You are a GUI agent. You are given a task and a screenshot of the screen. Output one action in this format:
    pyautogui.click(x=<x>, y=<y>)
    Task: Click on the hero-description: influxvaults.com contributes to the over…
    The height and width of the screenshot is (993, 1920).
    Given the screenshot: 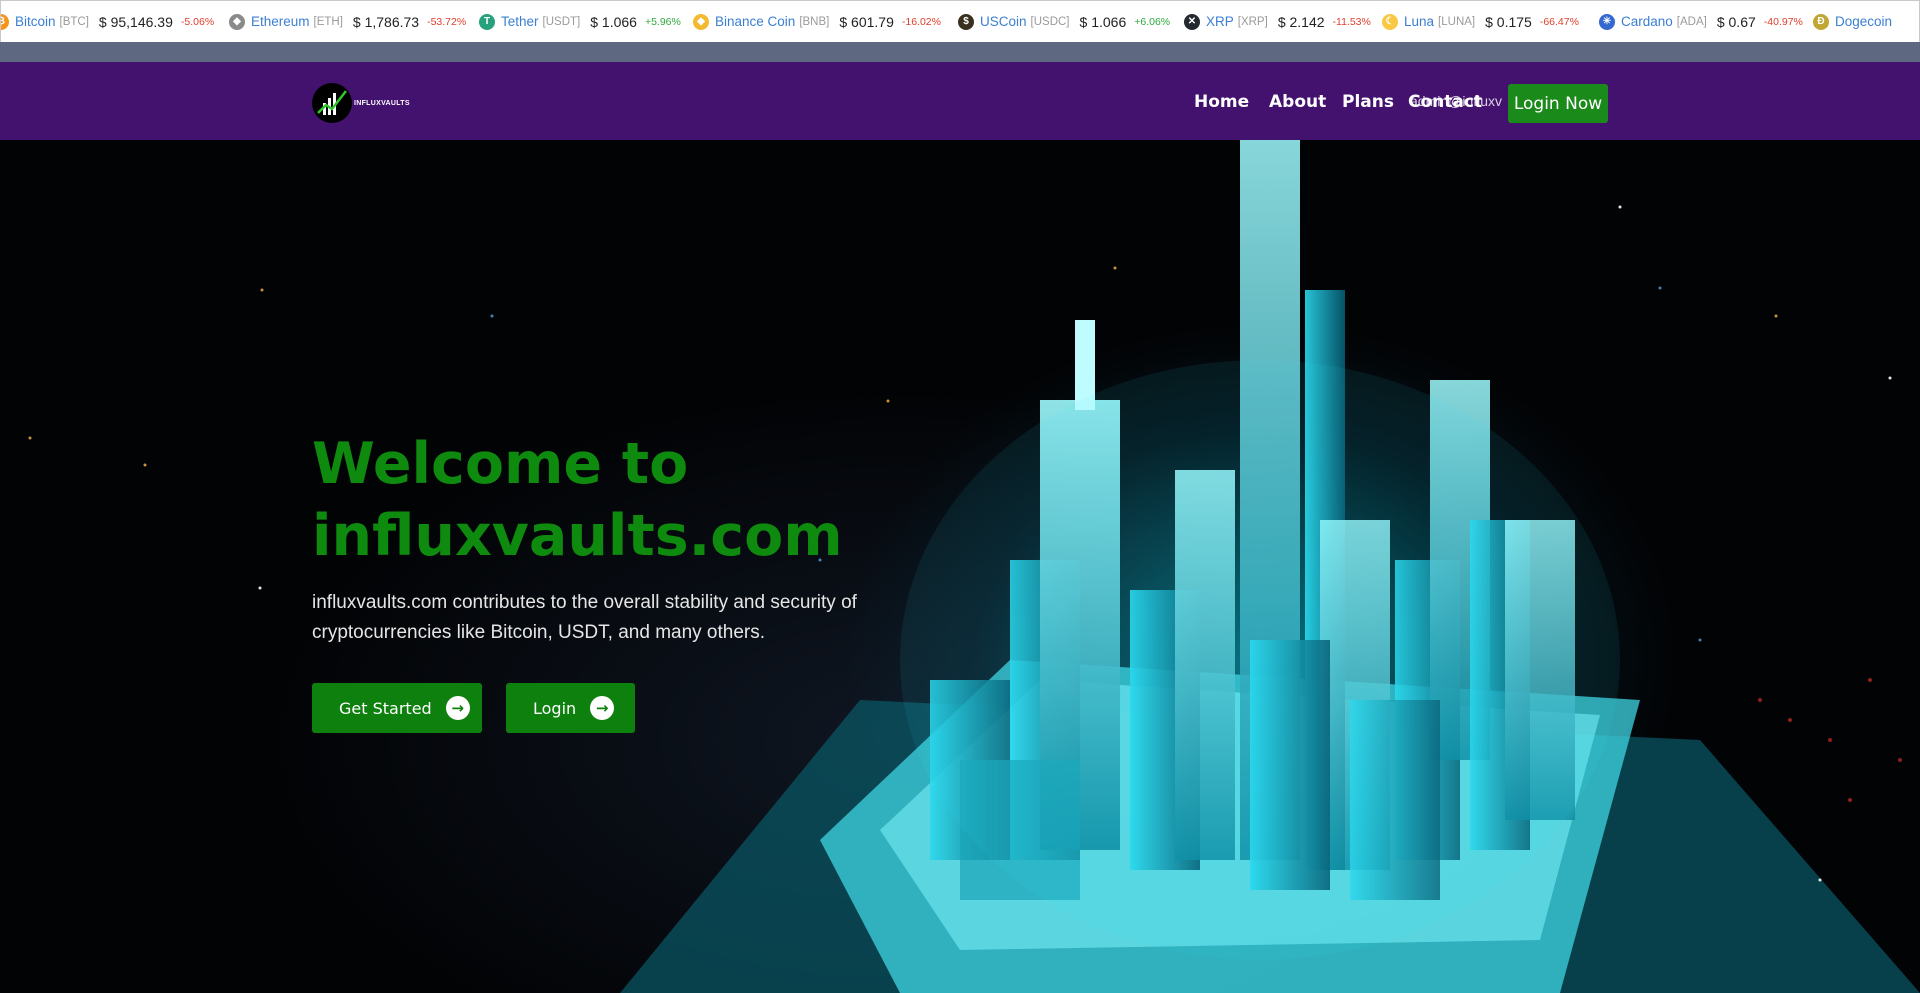 What is the action you would take?
    pyautogui.click(x=584, y=617)
    